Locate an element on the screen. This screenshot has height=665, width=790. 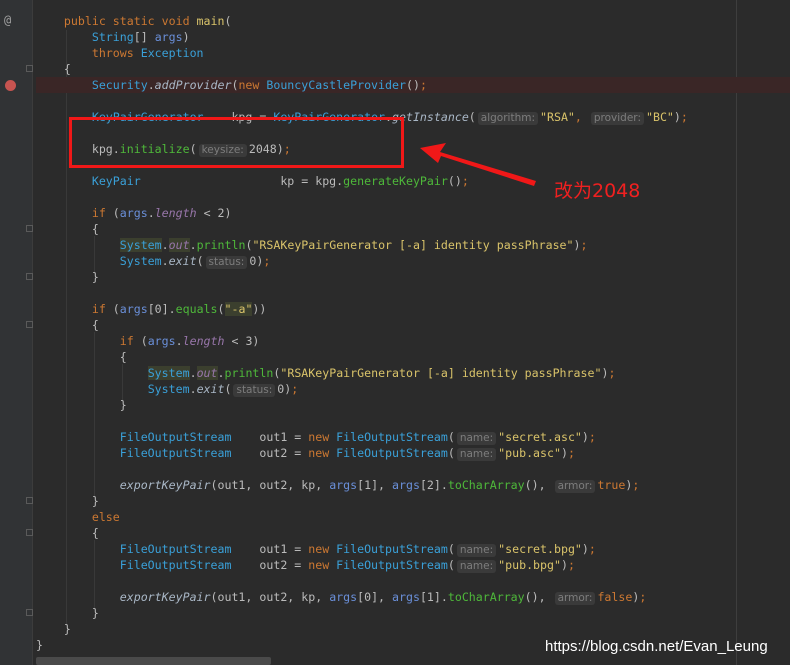
watermark: https://blog.csdn.net/Evan_Leung is located at coordinates (656, 646).